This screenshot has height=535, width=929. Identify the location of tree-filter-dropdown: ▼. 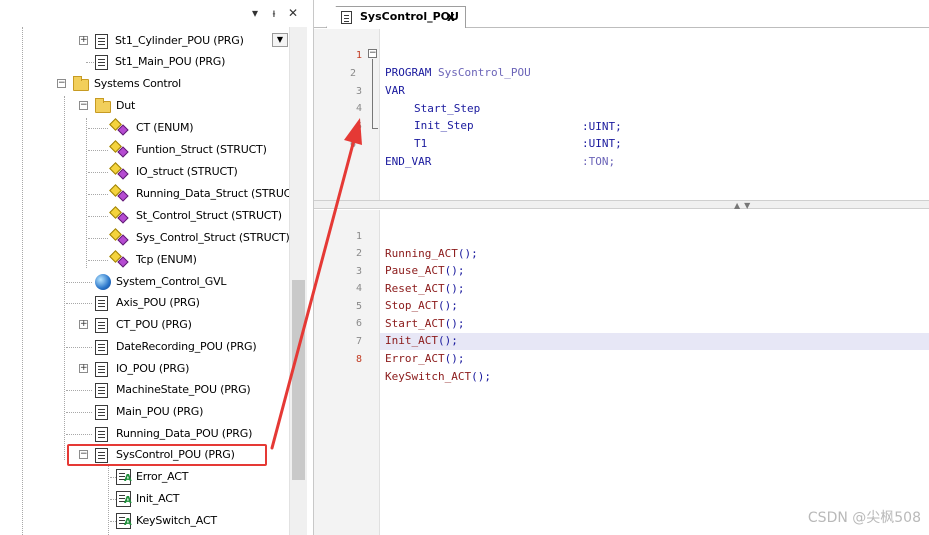
(280, 40).